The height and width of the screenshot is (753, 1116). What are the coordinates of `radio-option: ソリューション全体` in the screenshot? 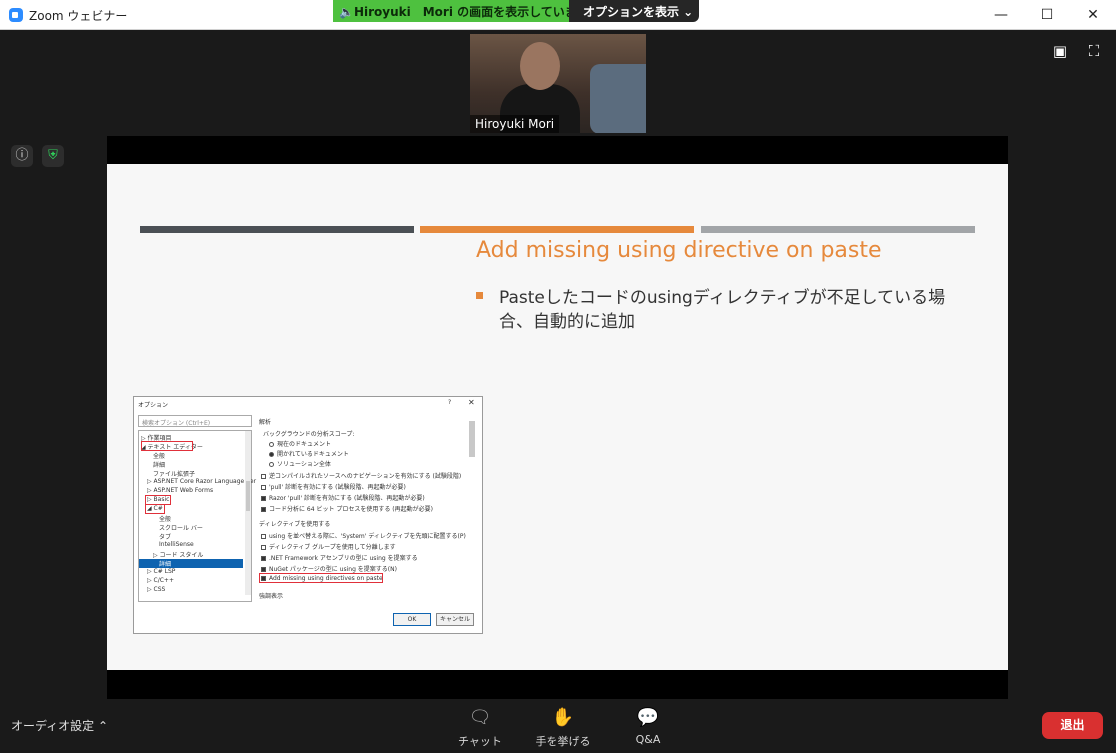 It's located at (300, 463).